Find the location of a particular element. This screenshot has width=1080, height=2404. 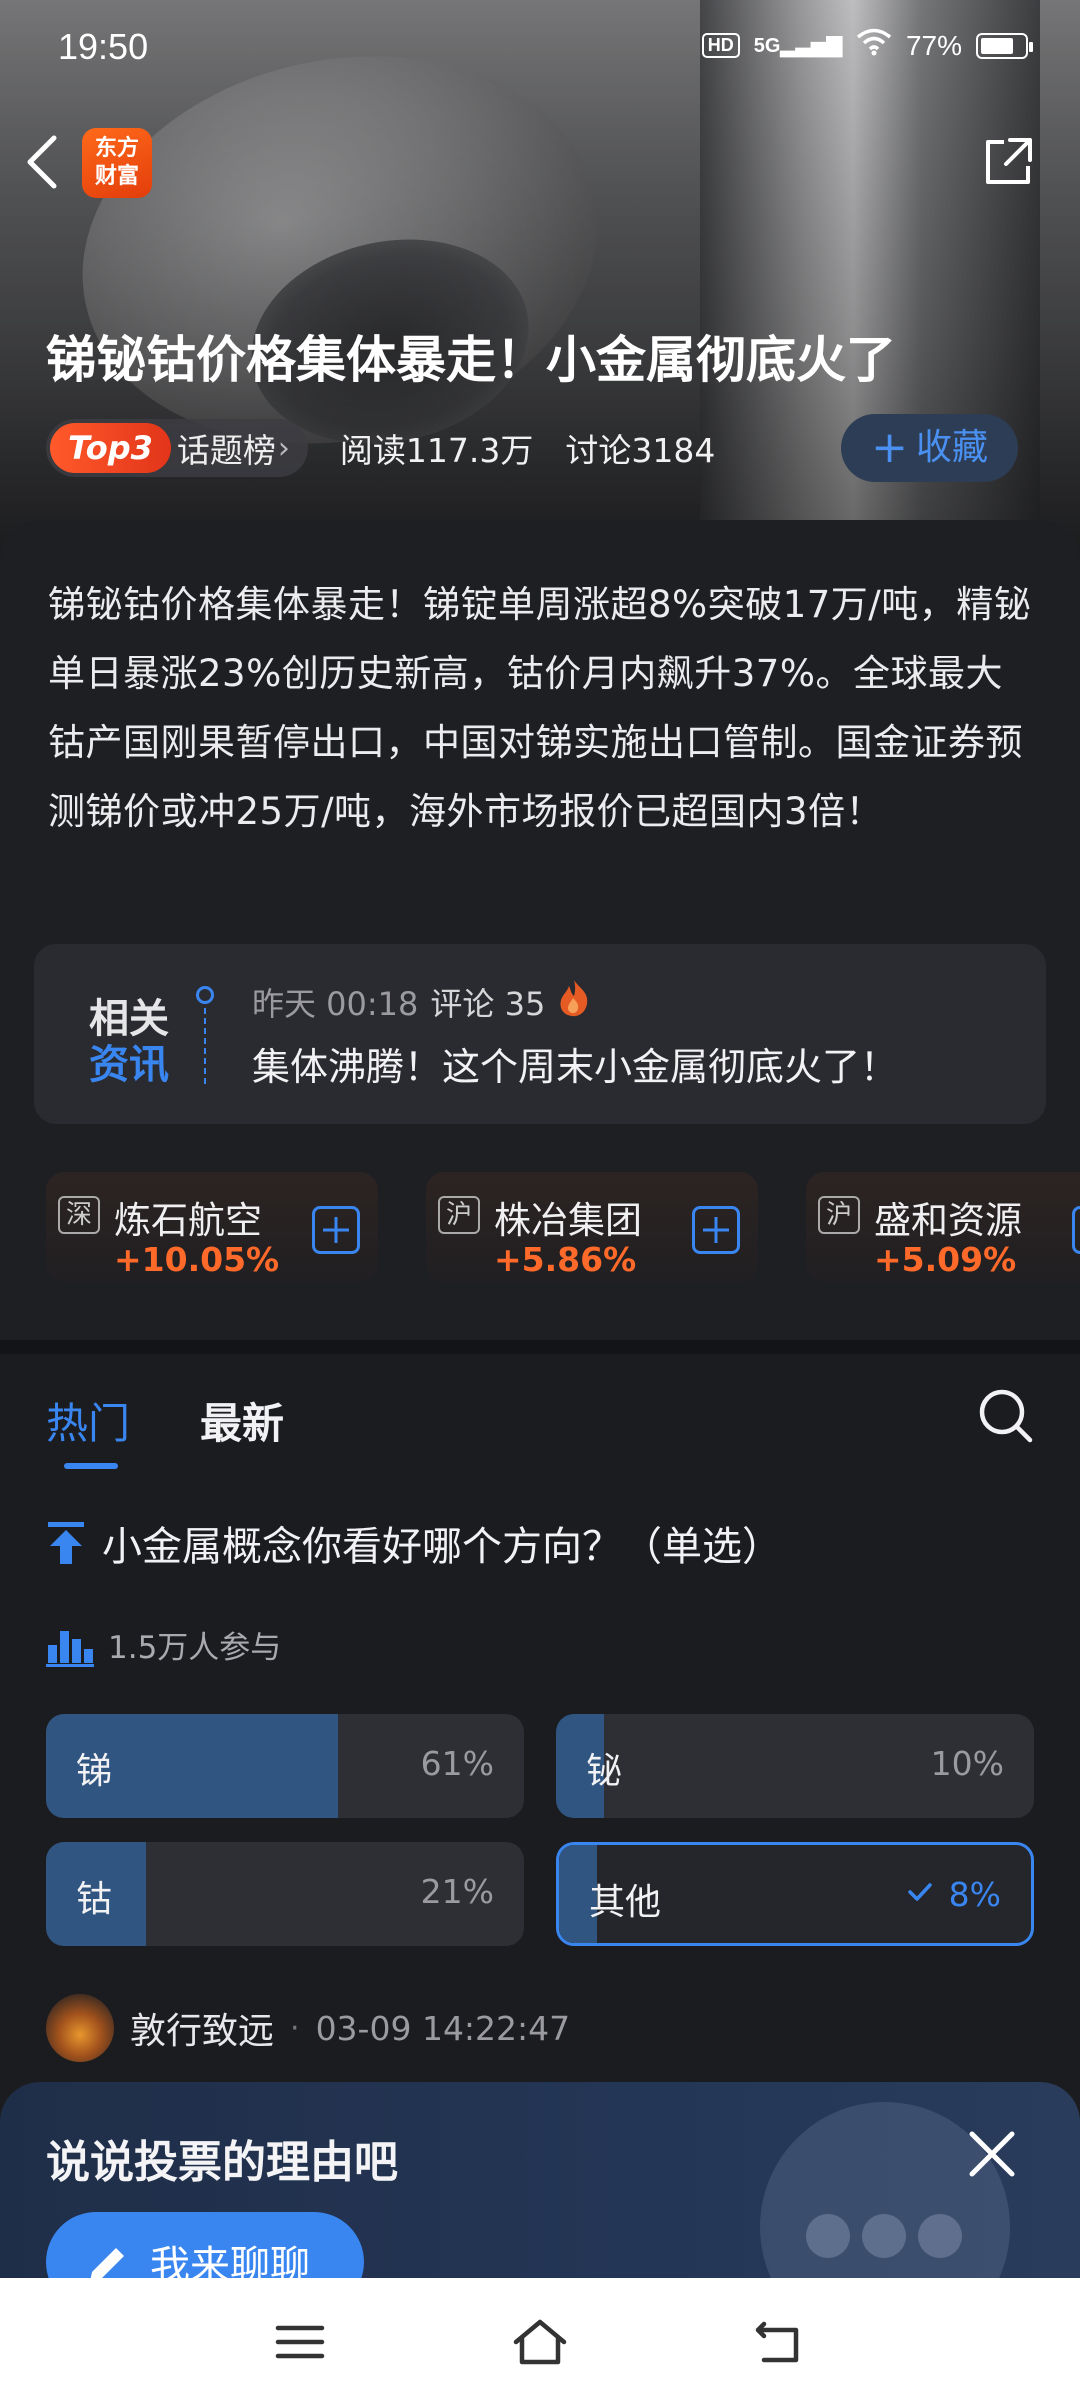

poll-option-percent: 21% is located at coordinates (457, 1891).